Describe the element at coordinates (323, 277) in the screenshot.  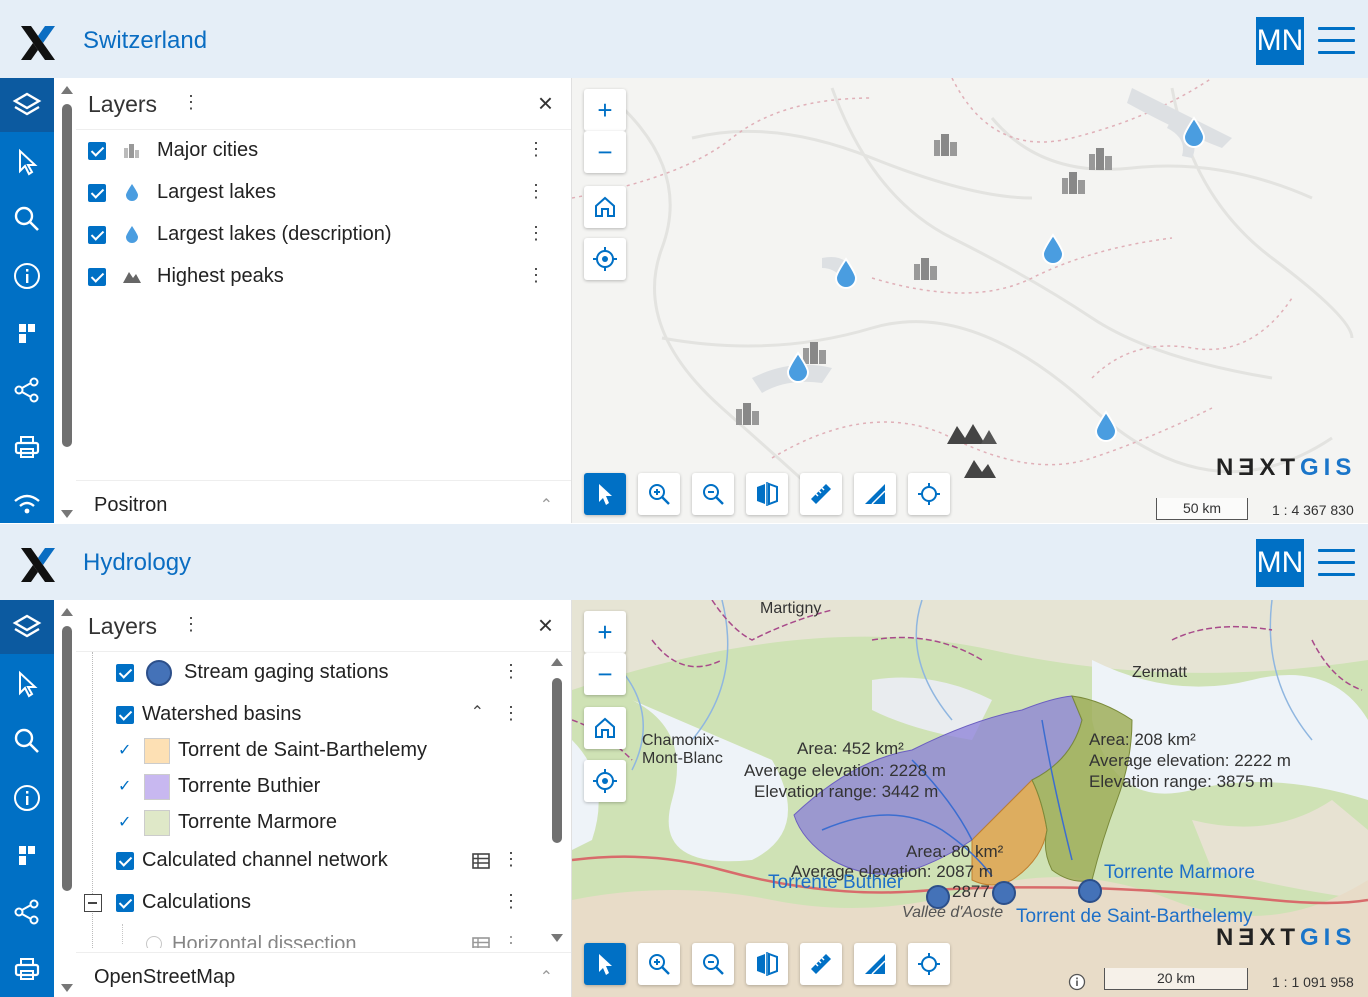
I see `layer-row-highest-peaks: Highest peaks ⋮` at that location.